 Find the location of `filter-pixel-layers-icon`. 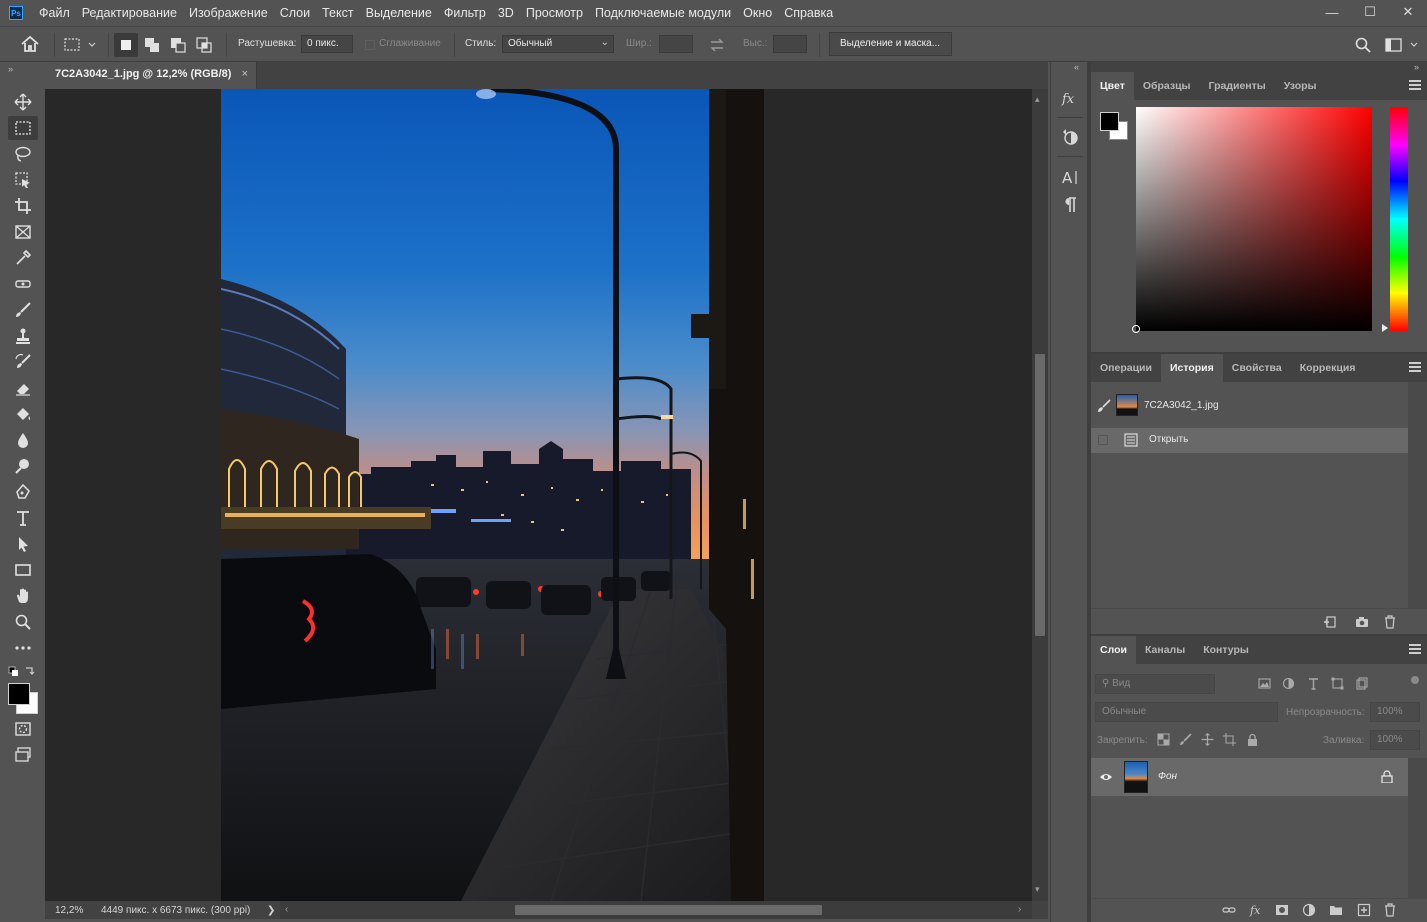

filter-pixel-layers-icon is located at coordinates (1264, 685).